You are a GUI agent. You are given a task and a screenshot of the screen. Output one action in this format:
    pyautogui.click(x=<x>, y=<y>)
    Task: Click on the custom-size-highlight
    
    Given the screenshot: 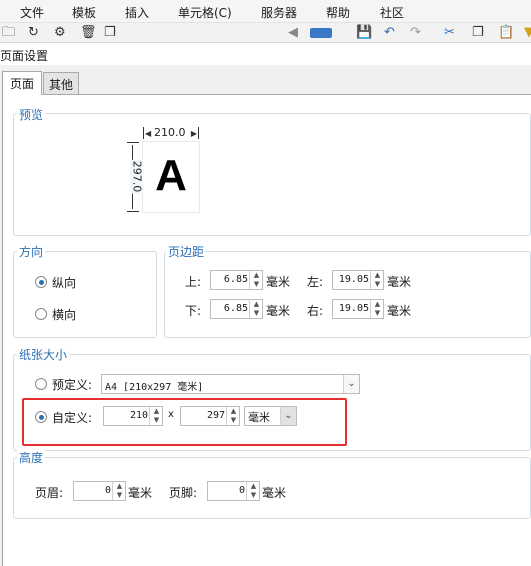 What is the action you would take?
    pyautogui.click(x=184, y=422)
    